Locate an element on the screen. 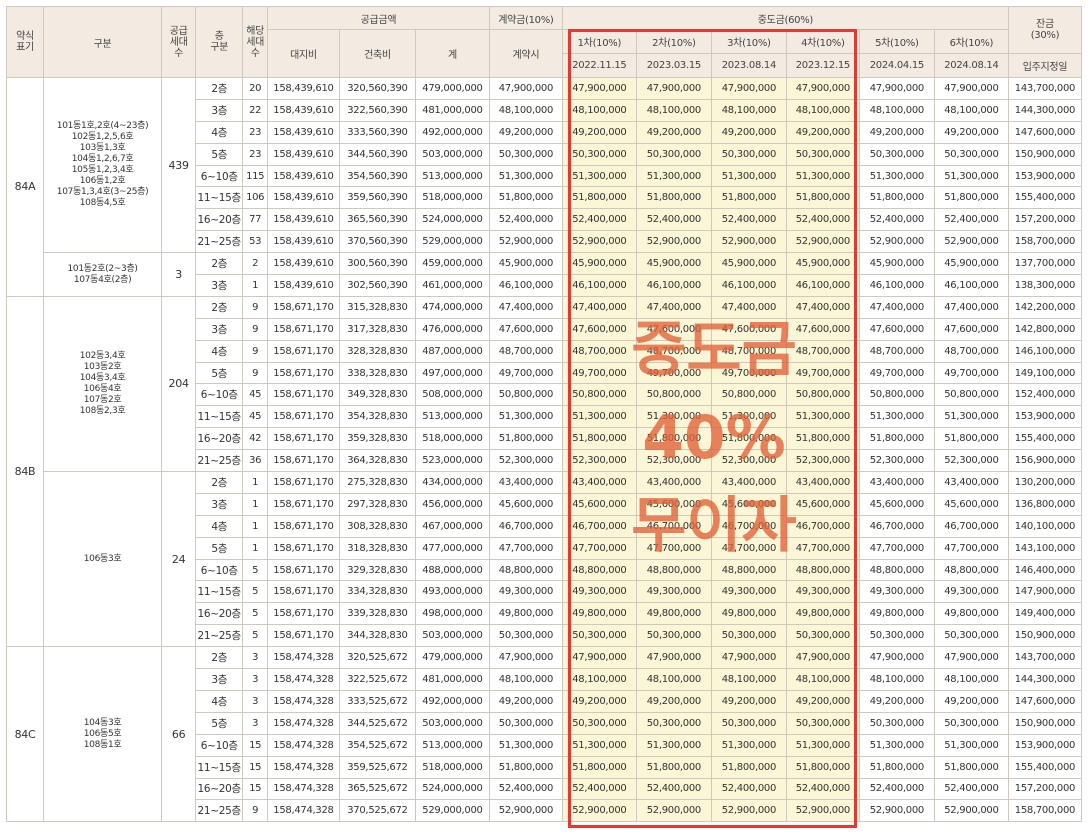 The height and width of the screenshot is (837, 1088). floor-cell: 11~15층 is located at coordinates (219, 592).